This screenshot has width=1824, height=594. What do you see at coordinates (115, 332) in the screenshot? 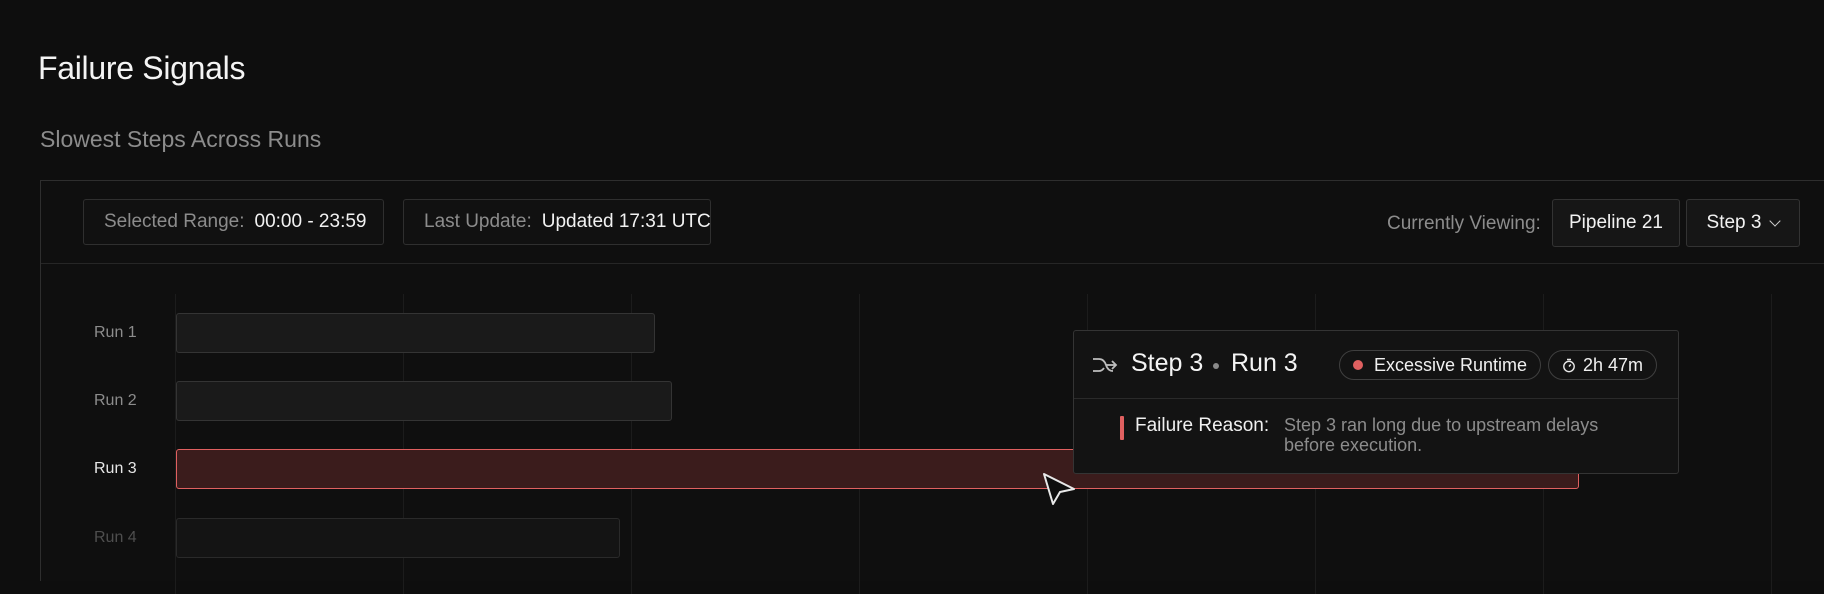
I see `run-label: Run 1` at bounding box center [115, 332].